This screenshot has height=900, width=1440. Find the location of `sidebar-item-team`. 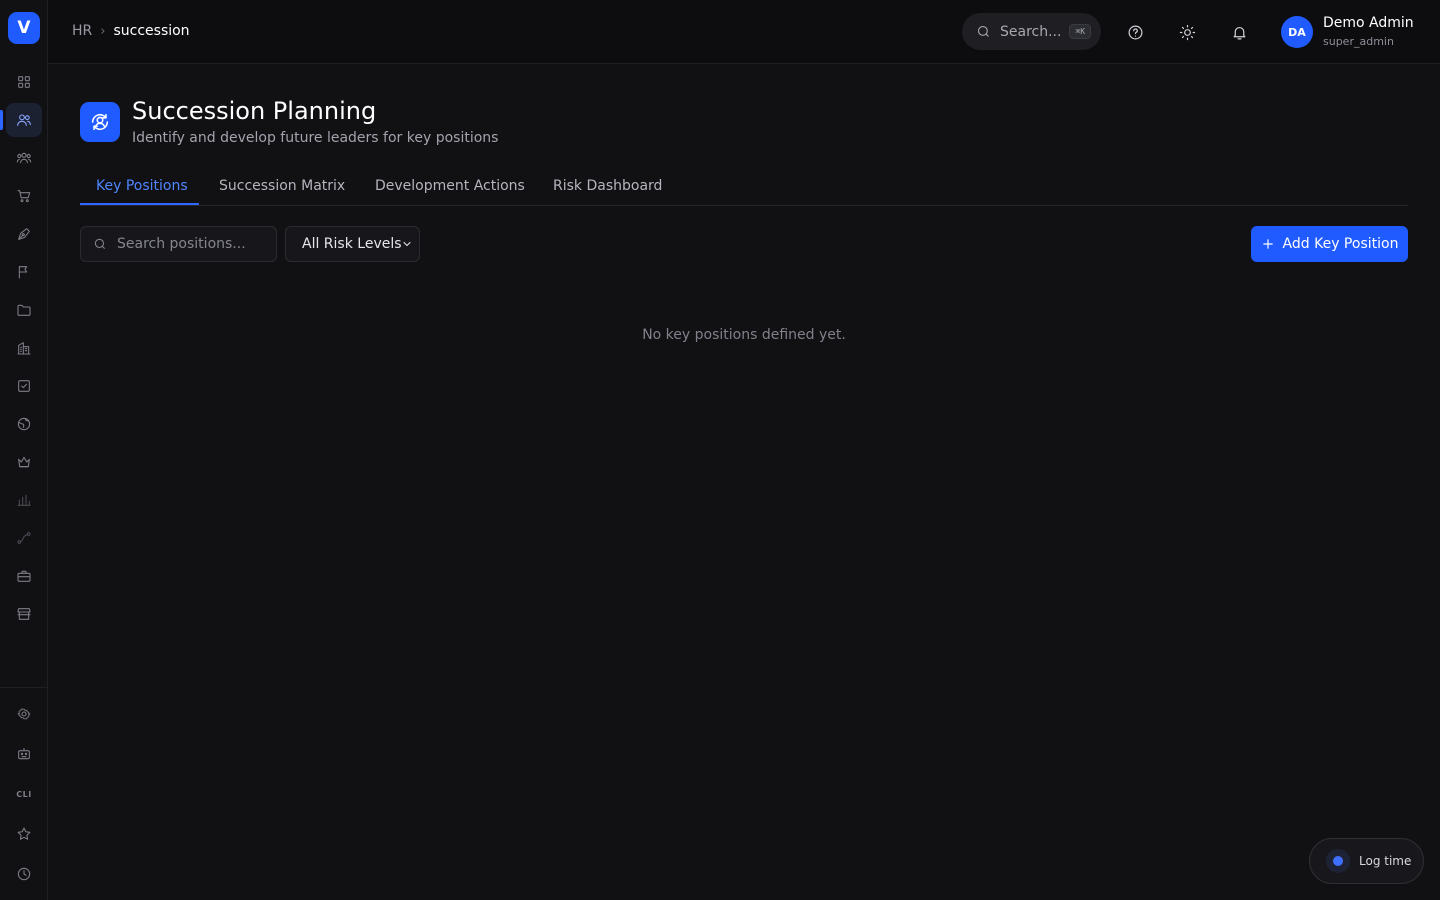

sidebar-item-team is located at coordinates (24, 158).